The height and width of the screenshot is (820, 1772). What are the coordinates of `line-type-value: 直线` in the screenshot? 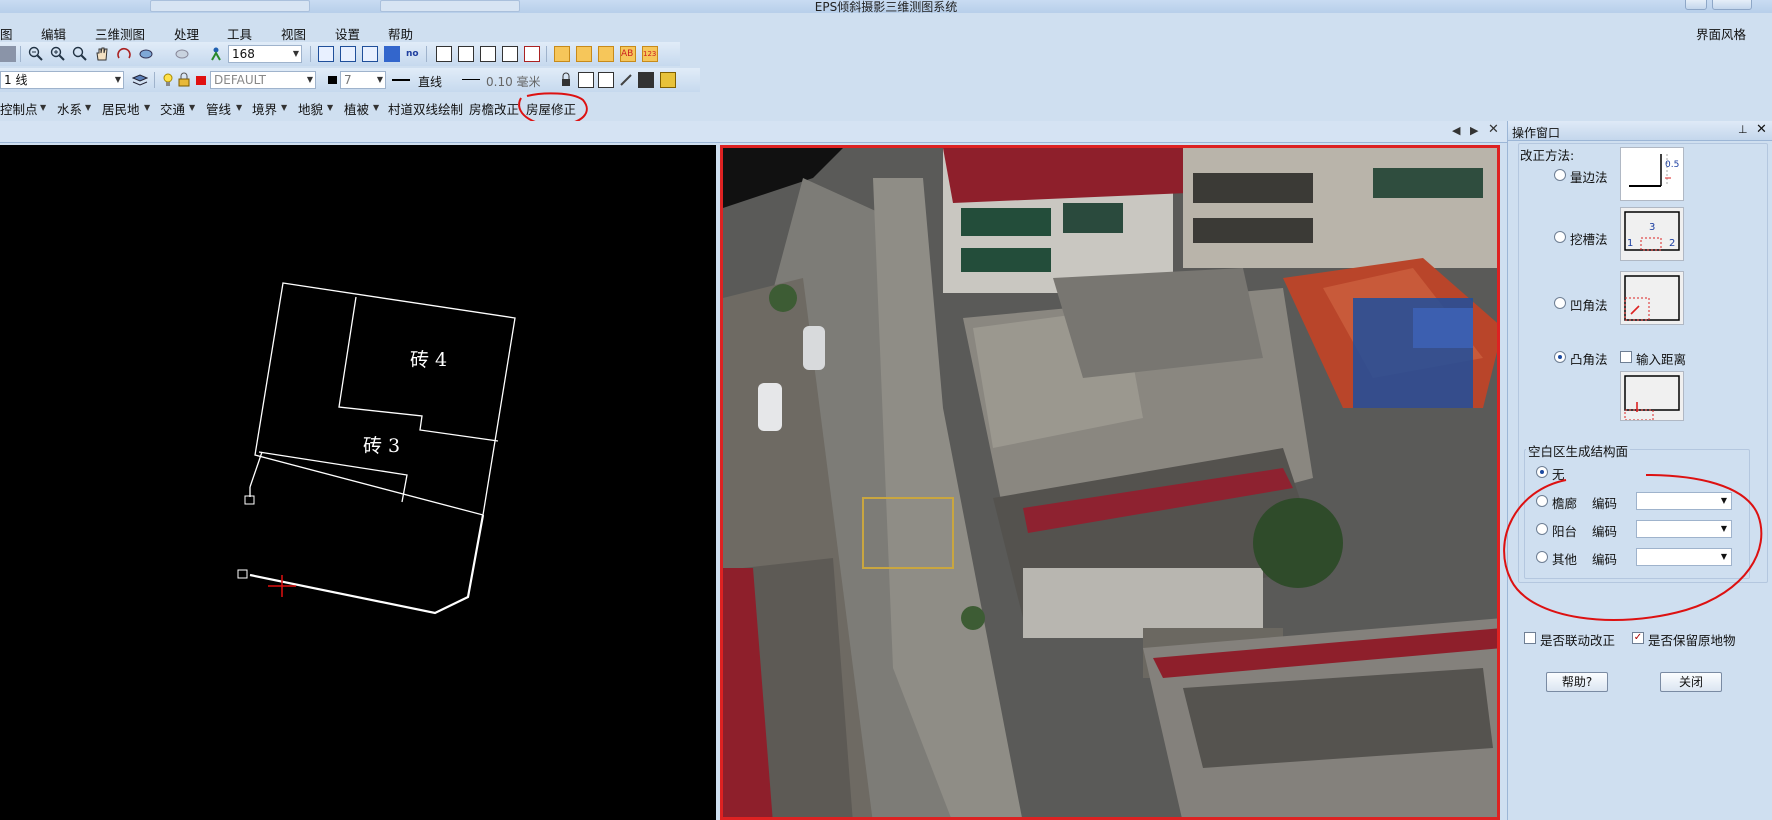 It's located at (430, 81).